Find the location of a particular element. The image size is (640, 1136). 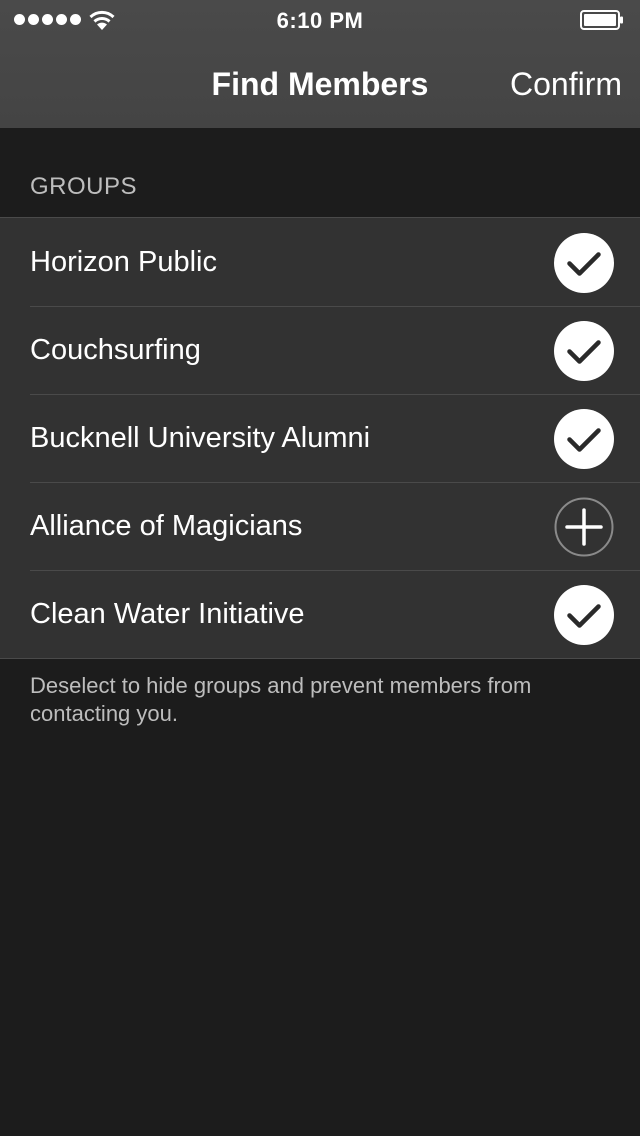

status-bar: 6:10 PM is located at coordinates (320, 20).